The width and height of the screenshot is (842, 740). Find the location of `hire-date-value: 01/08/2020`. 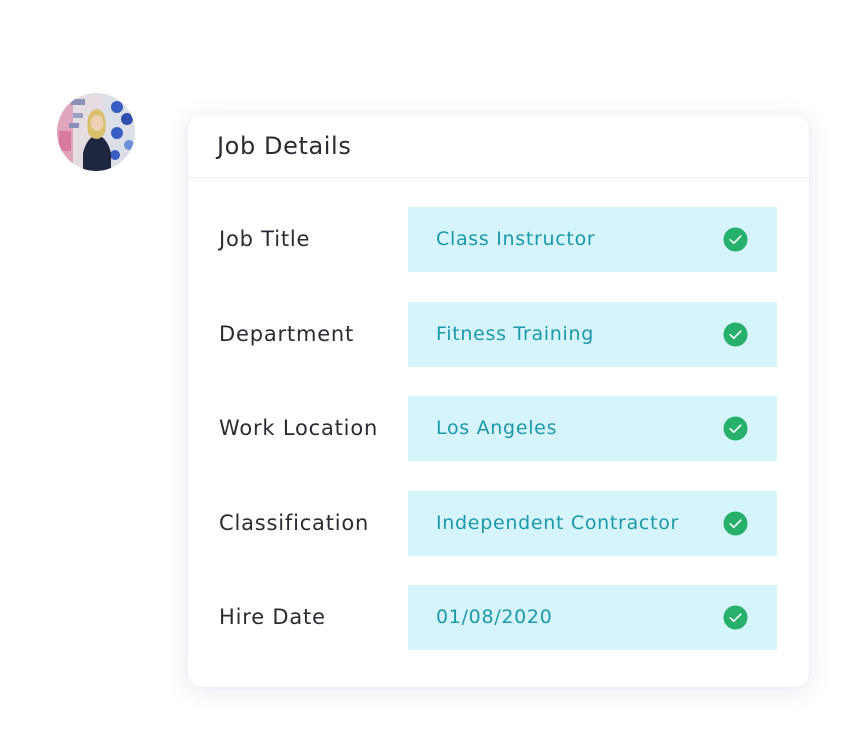

hire-date-value: 01/08/2020 is located at coordinates (494, 617).